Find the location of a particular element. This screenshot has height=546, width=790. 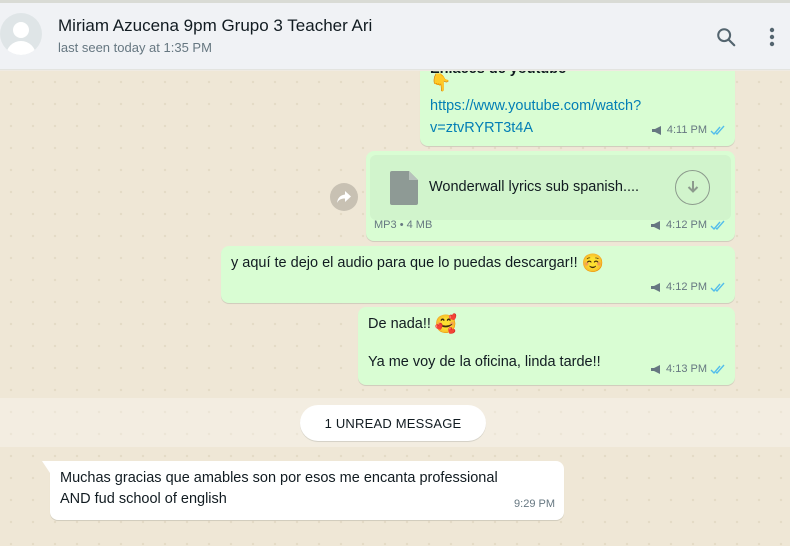

message-time: 4:13 PM is located at coordinates (686, 369).